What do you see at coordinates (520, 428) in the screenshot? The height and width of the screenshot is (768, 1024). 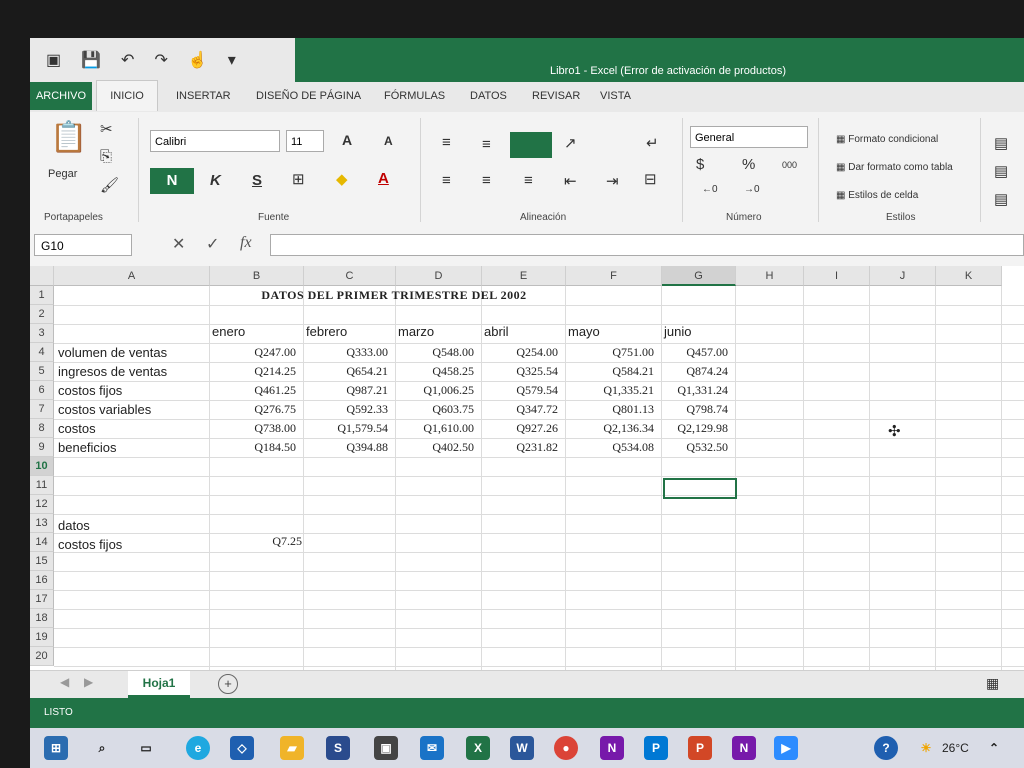 I see `value-cell: Q927.26` at bounding box center [520, 428].